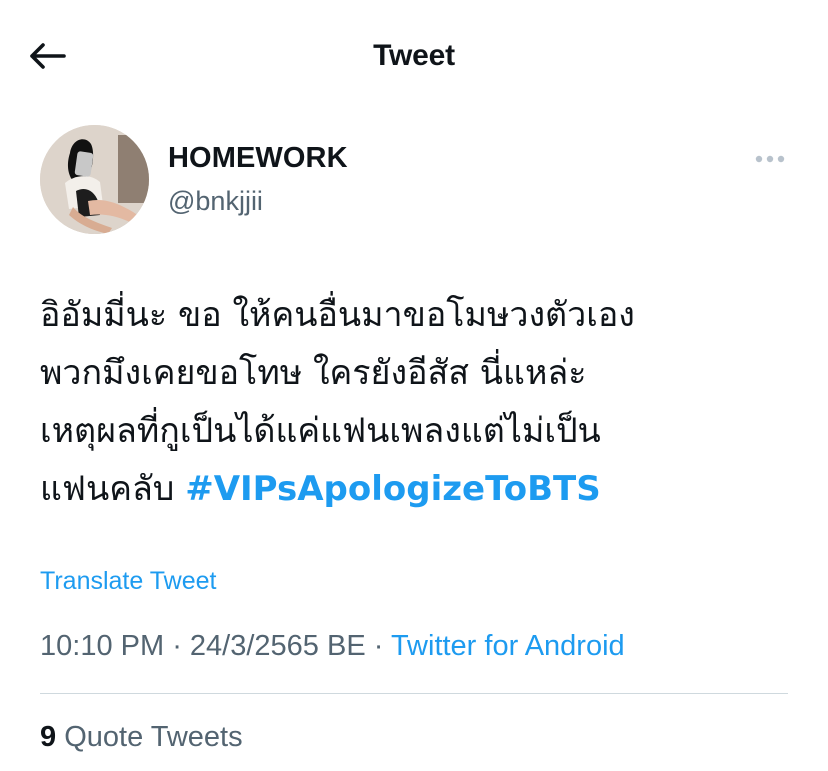  I want to click on more-options-button, so click(770, 159).